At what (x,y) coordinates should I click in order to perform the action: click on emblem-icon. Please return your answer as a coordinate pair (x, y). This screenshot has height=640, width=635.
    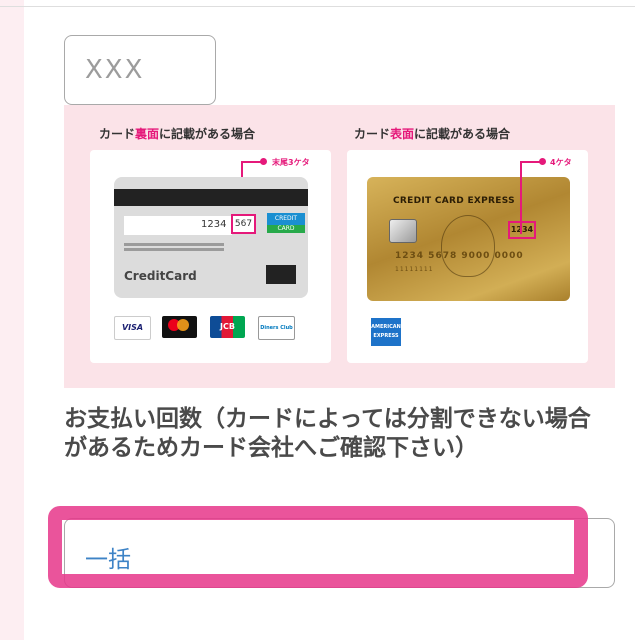
    Looking at the image, I should click on (468, 246).